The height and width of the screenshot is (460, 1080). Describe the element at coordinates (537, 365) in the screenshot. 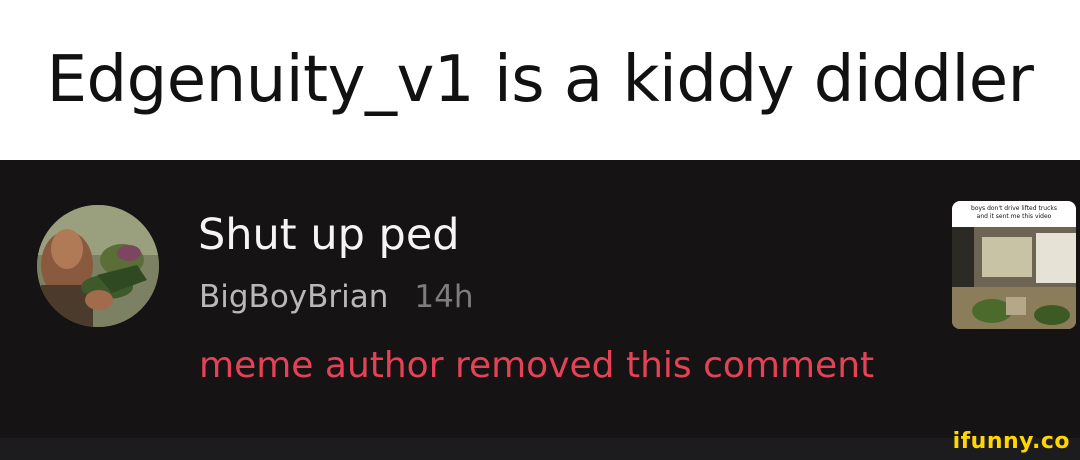

I see `removed-comment-notice: meme author removed this comment` at that location.